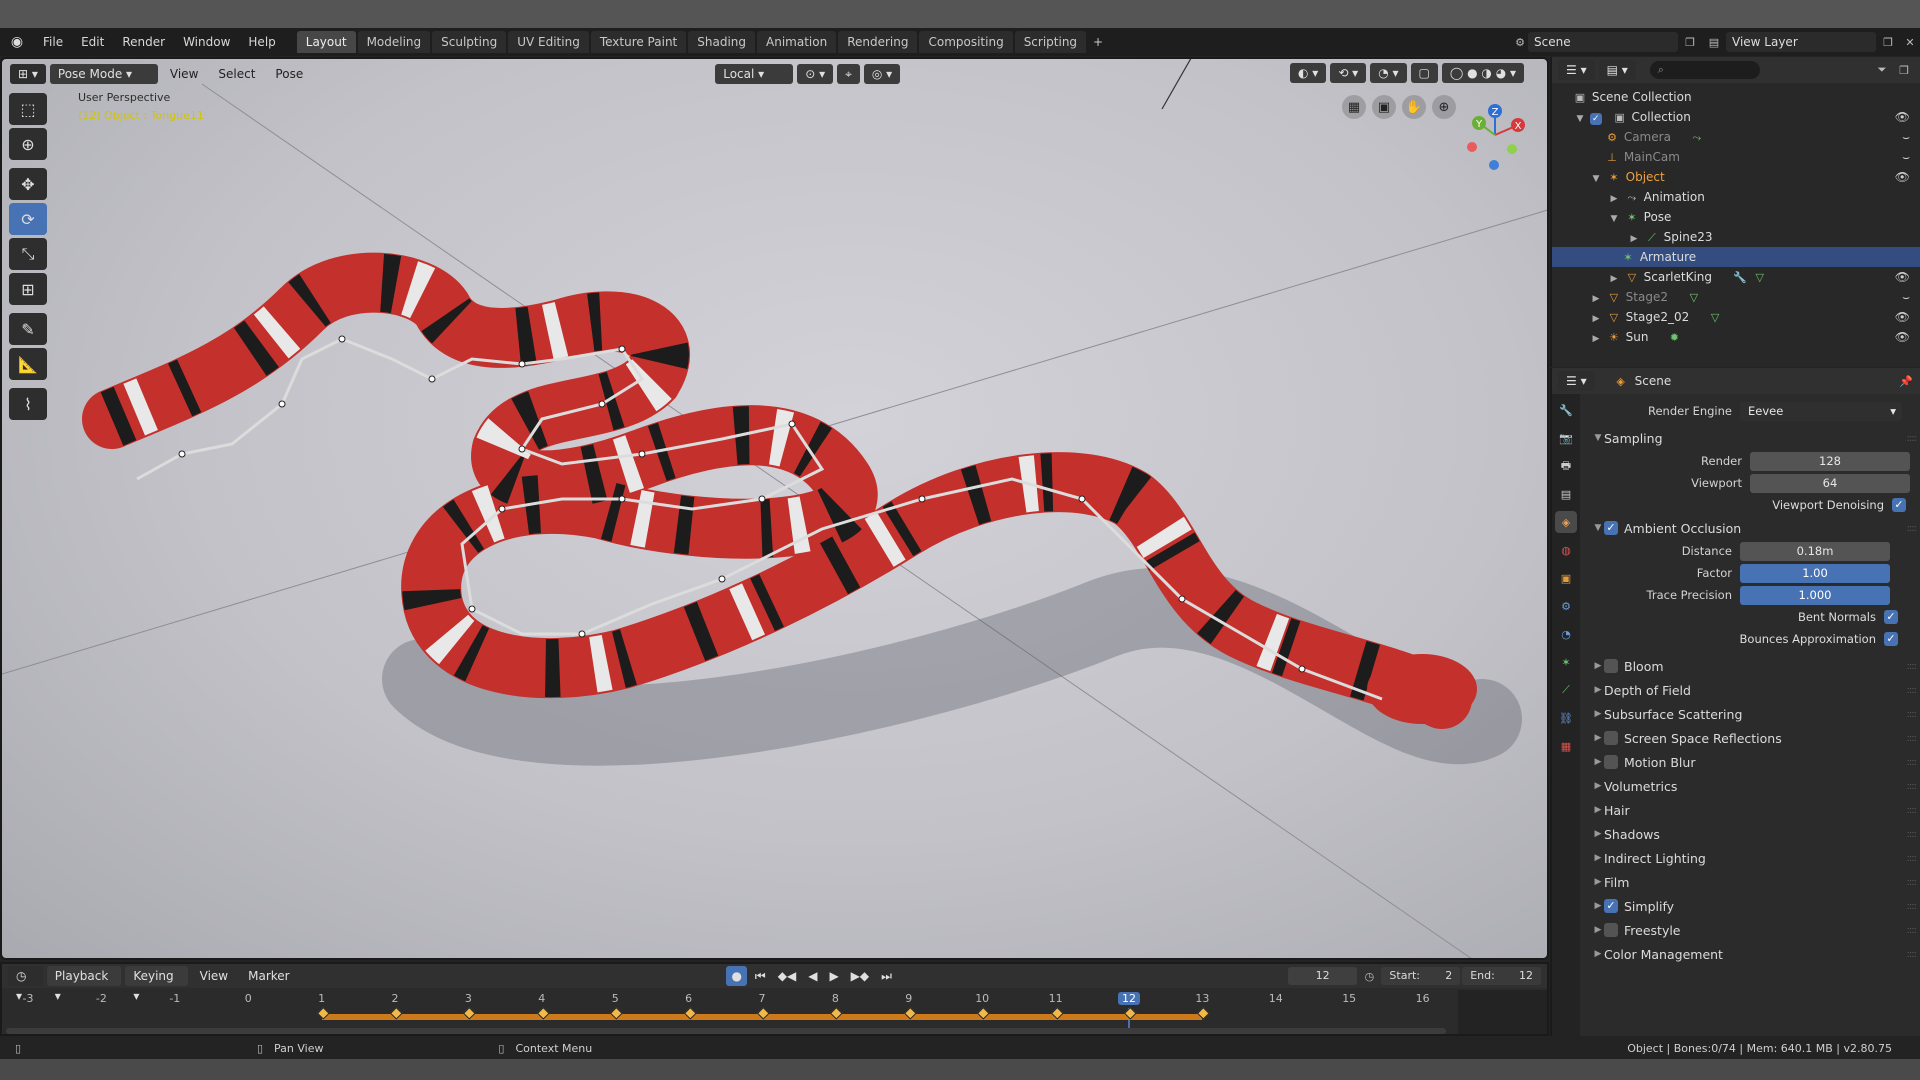 This screenshot has height=1080, width=1920. I want to click on exclude-checkbox: ✓, so click(1595, 119).